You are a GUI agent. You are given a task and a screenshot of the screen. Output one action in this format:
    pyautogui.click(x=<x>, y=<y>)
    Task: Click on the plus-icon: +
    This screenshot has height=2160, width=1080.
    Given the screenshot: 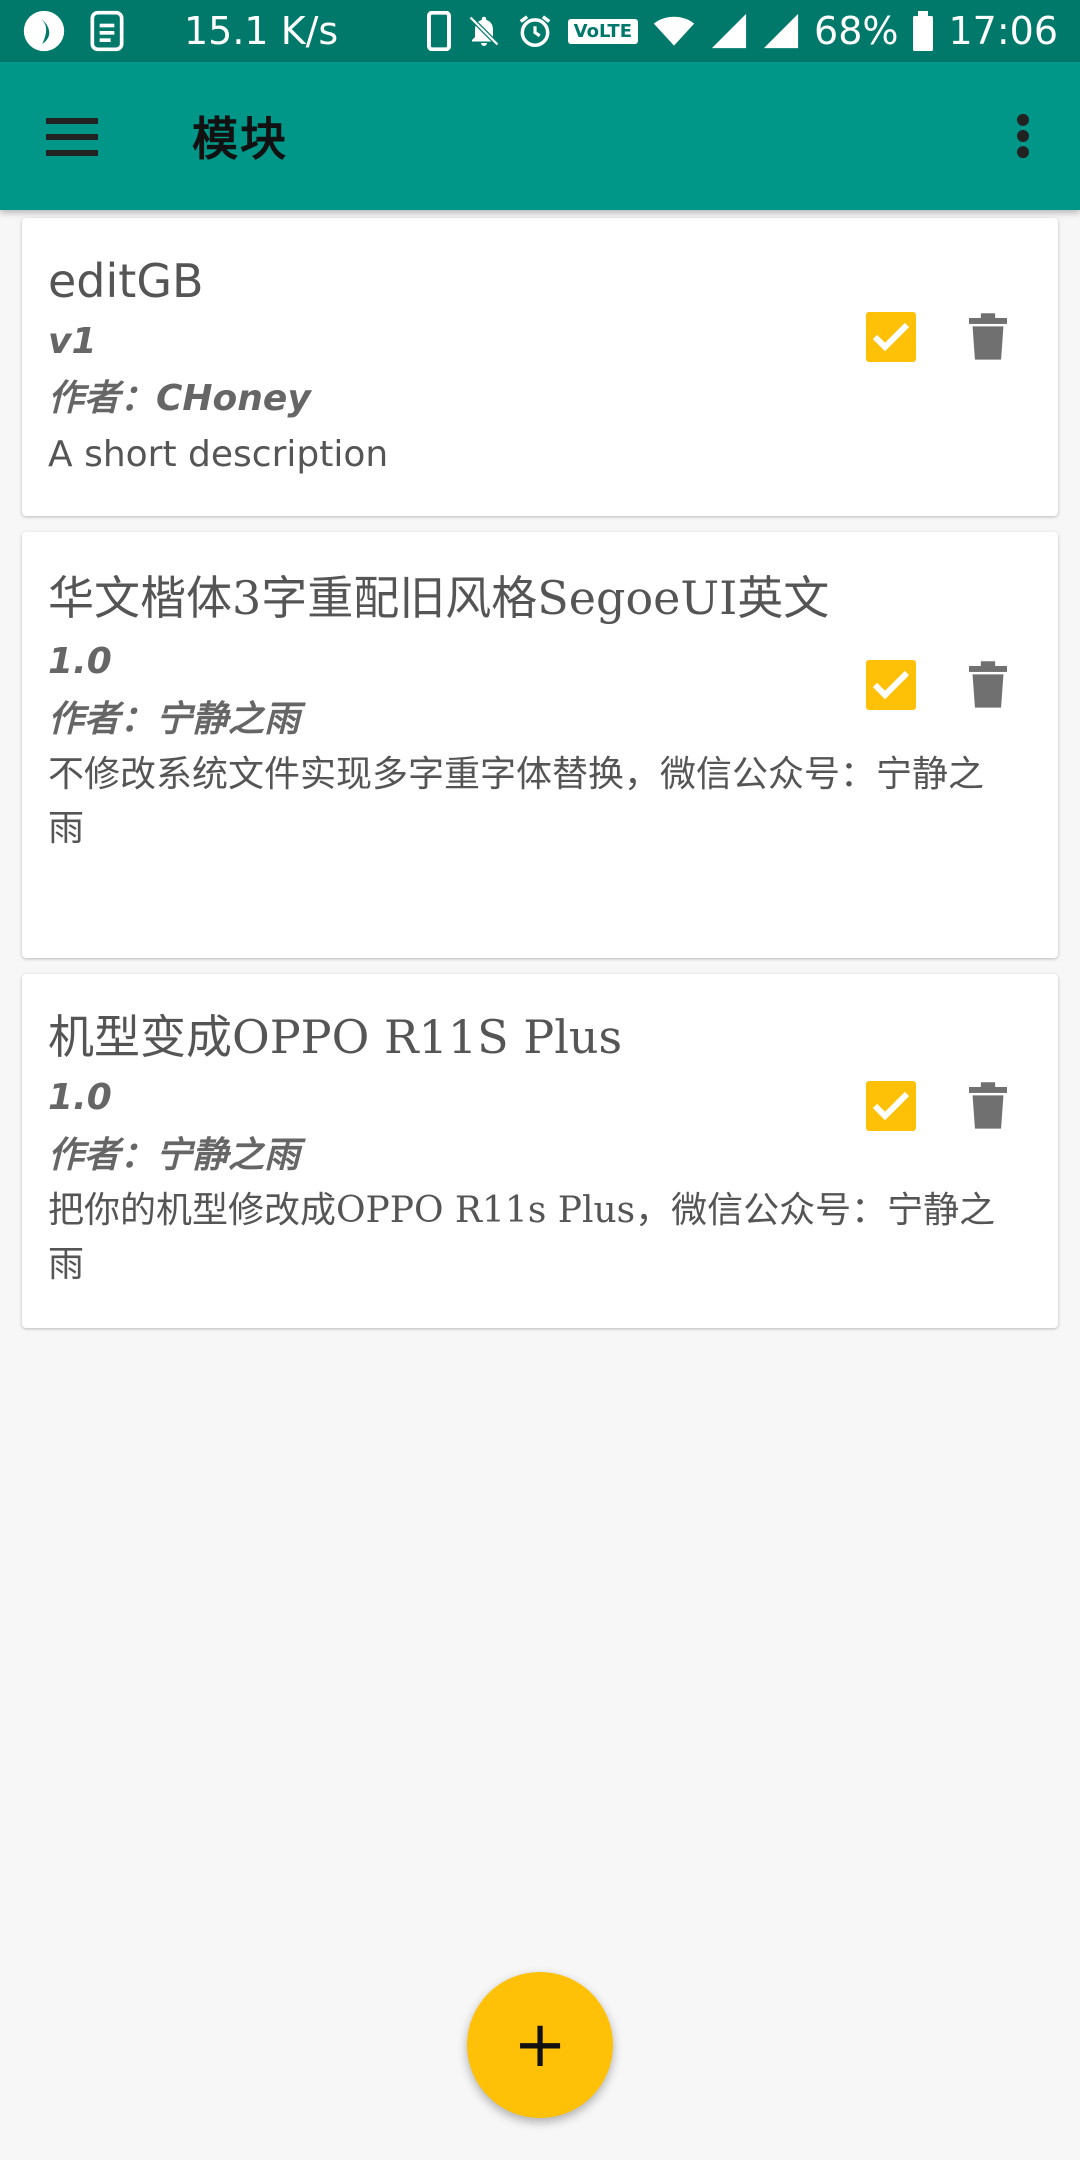 What is the action you would take?
    pyautogui.click(x=540, y=2045)
    